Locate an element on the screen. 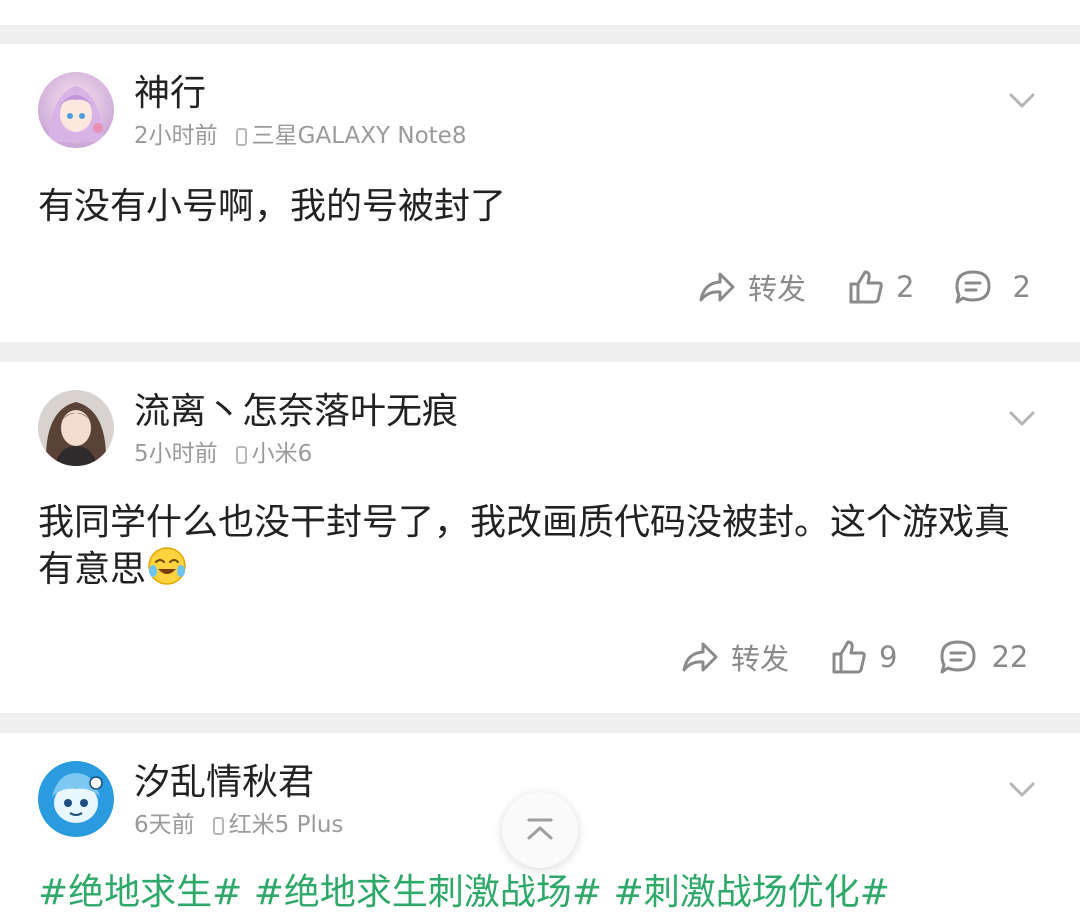 The width and height of the screenshot is (1080, 921). topic-tags: #绝地求生# #绝地求生刺激战场# #刺激战场优化# is located at coordinates (464, 893).